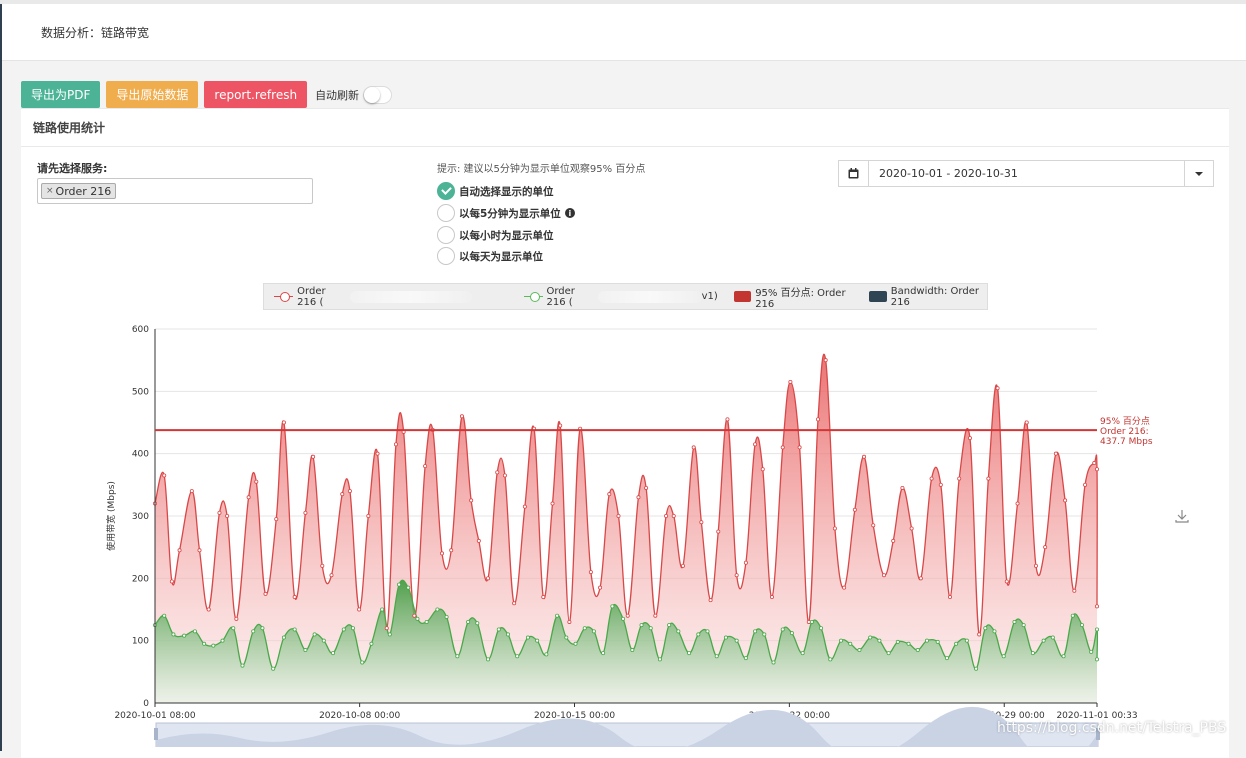 Image resolution: width=1246 pixels, height=758 pixels. Describe the element at coordinates (146, 704) in the screenshot. I see `y-tick-label: 0` at that location.